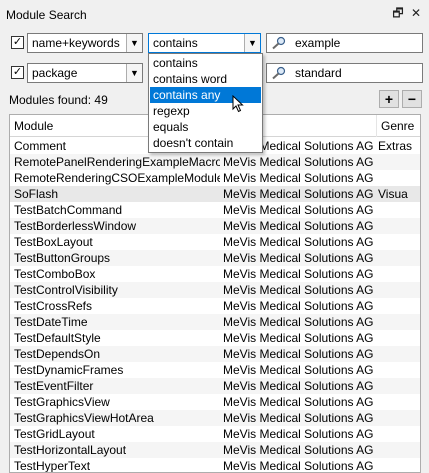 The width and height of the screenshot is (429, 473). What do you see at coordinates (66, 290) in the screenshot?
I see `module-name-cell: TestControlVisibility` at bounding box center [66, 290].